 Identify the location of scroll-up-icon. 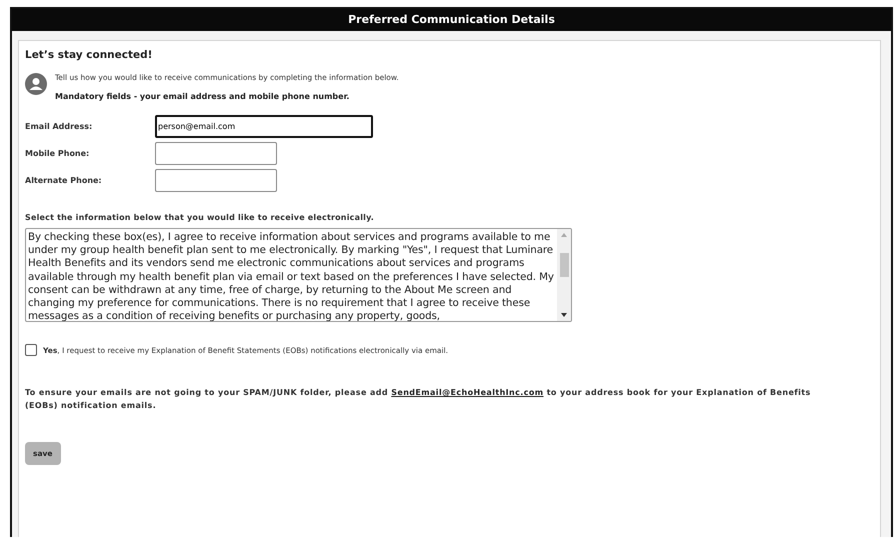
(564, 235).